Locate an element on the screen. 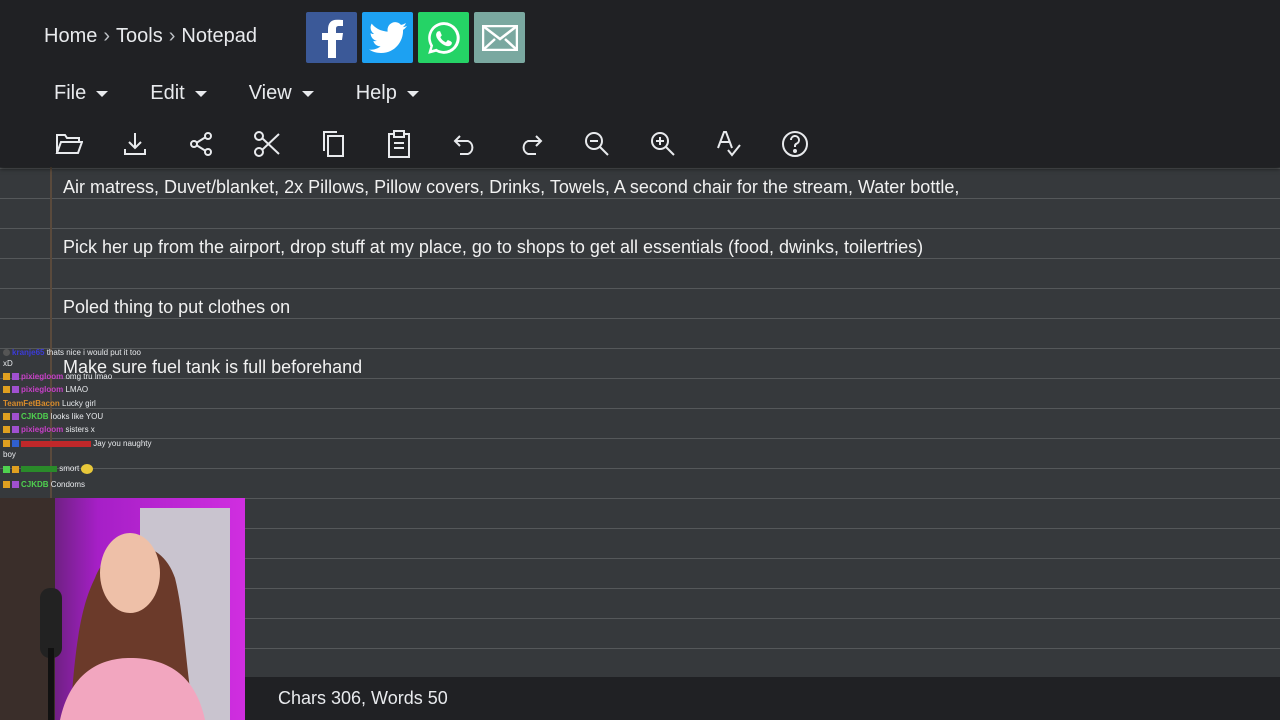 The width and height of the screenshot is (1280, 720). whatsapp-icon is located at coordinates (443, 37).